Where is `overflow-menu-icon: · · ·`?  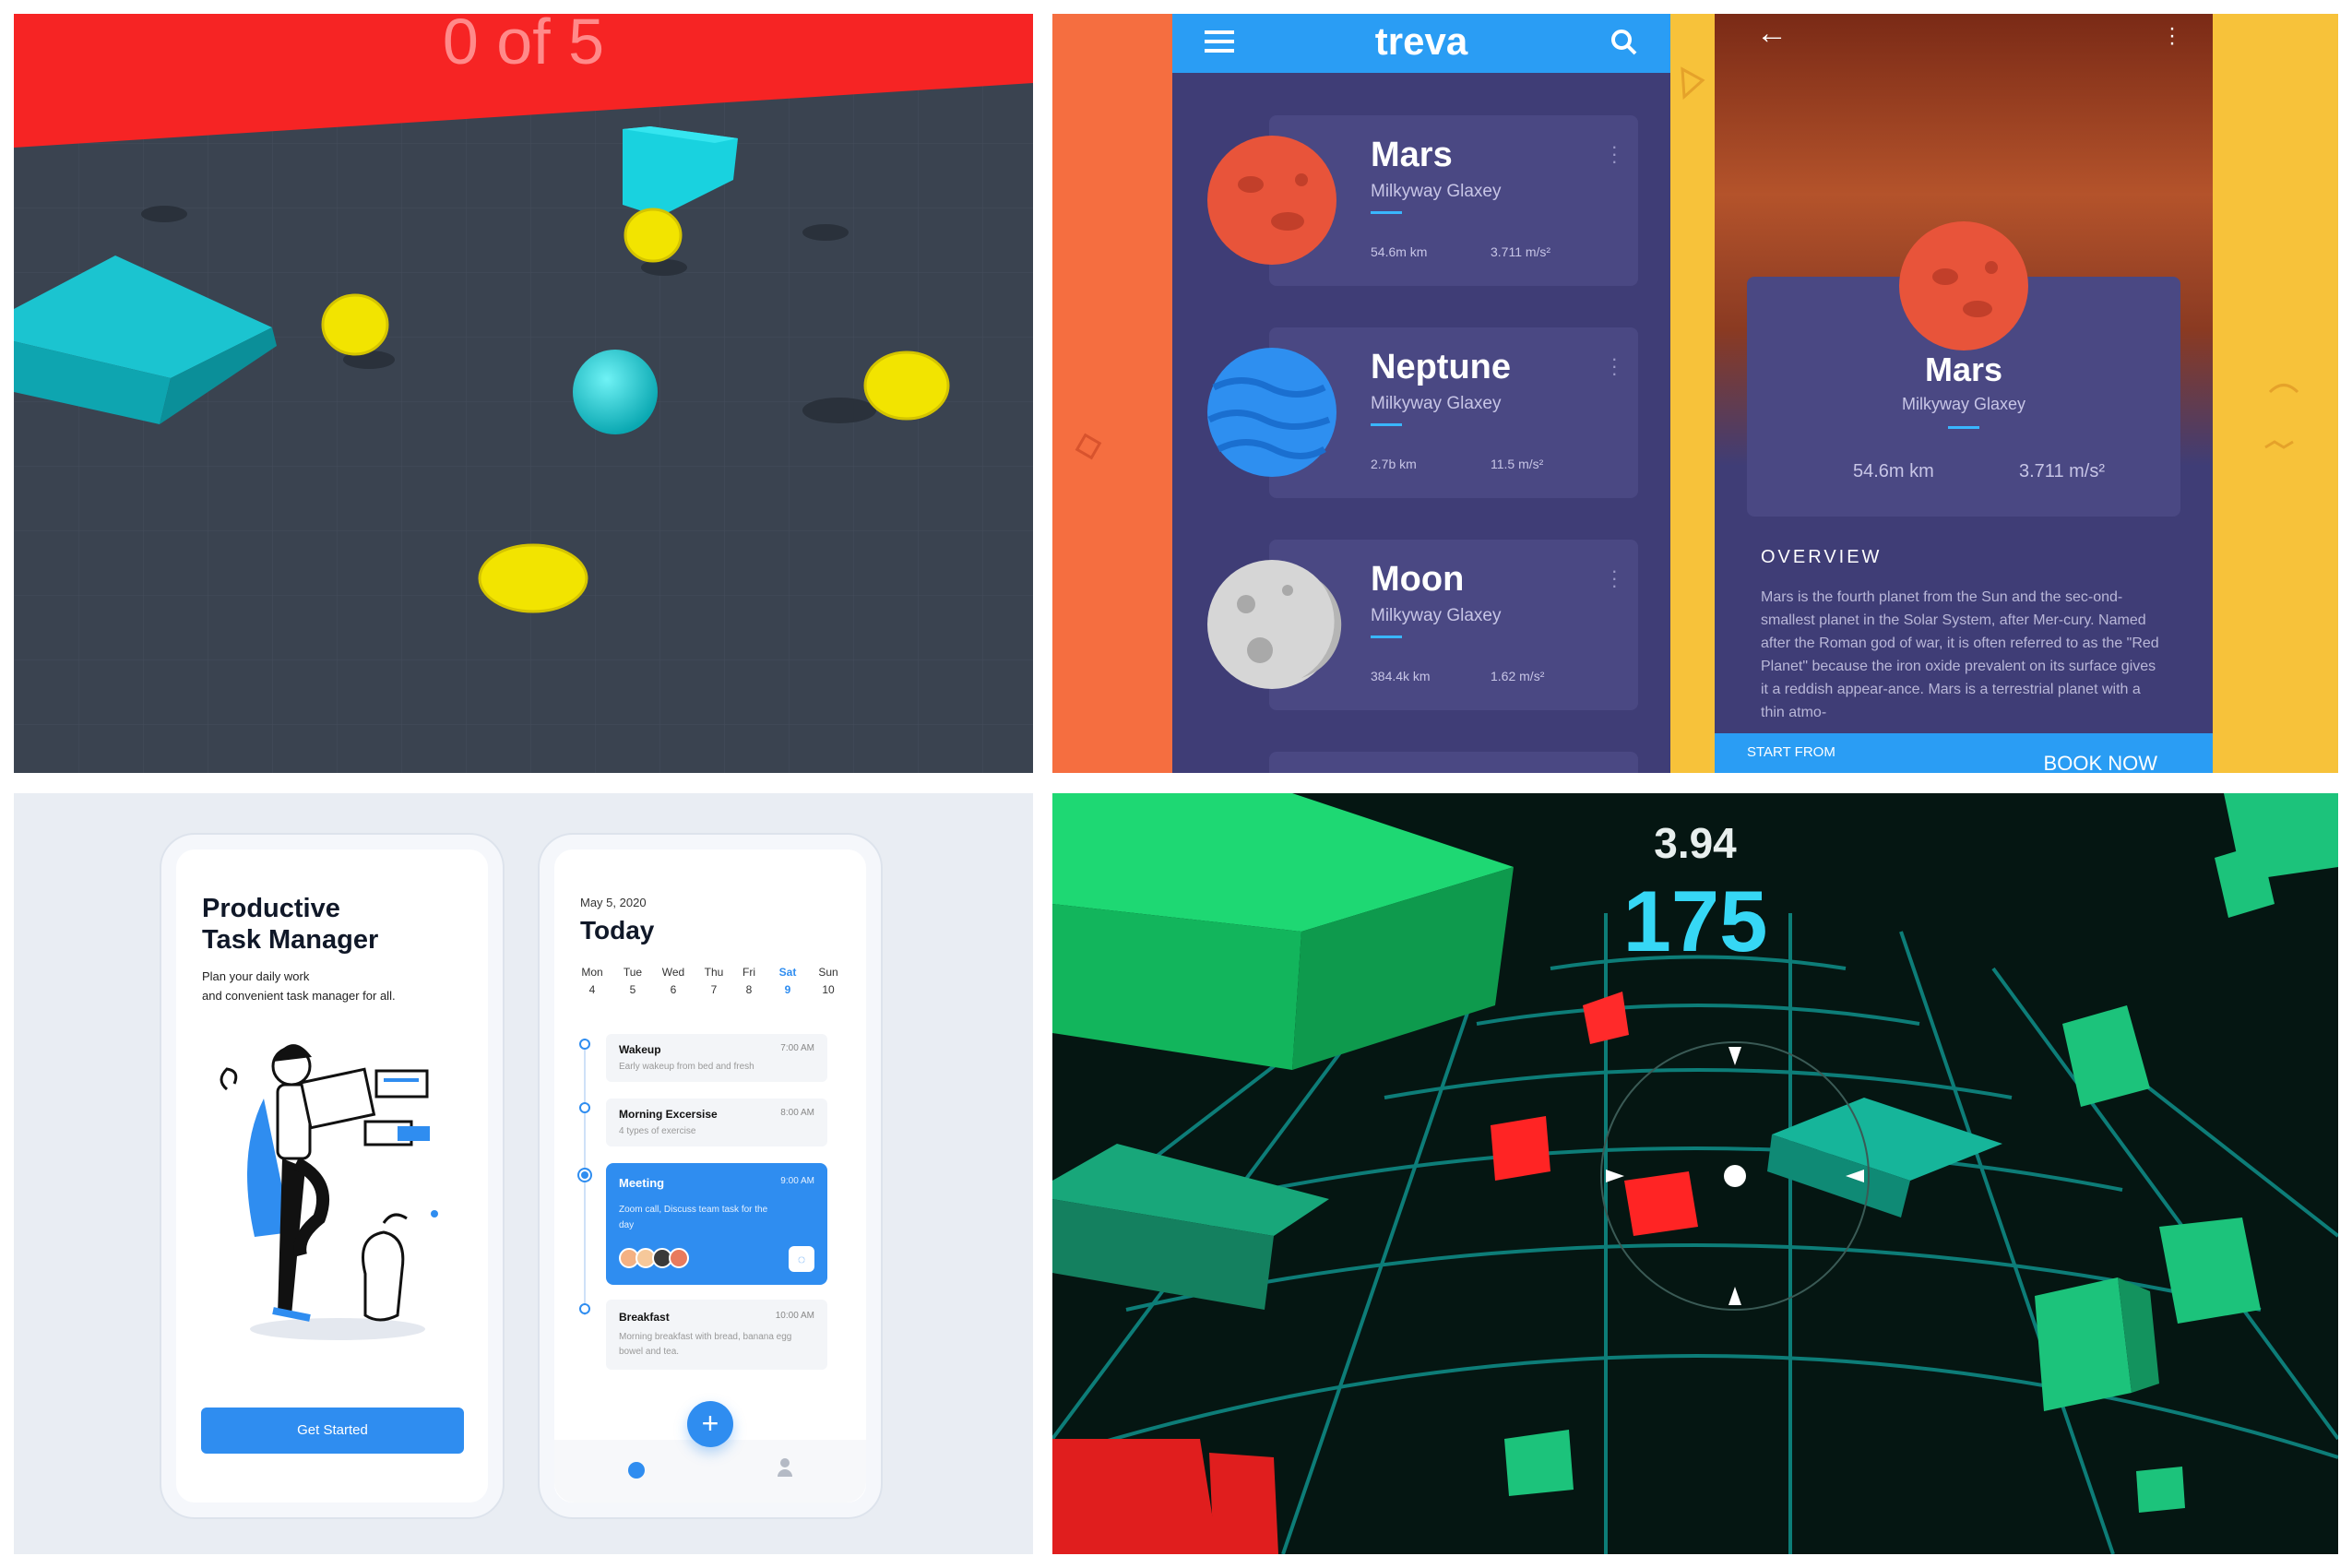
overflow-menu-icon: · · · is located at coordinates (2172, 36).